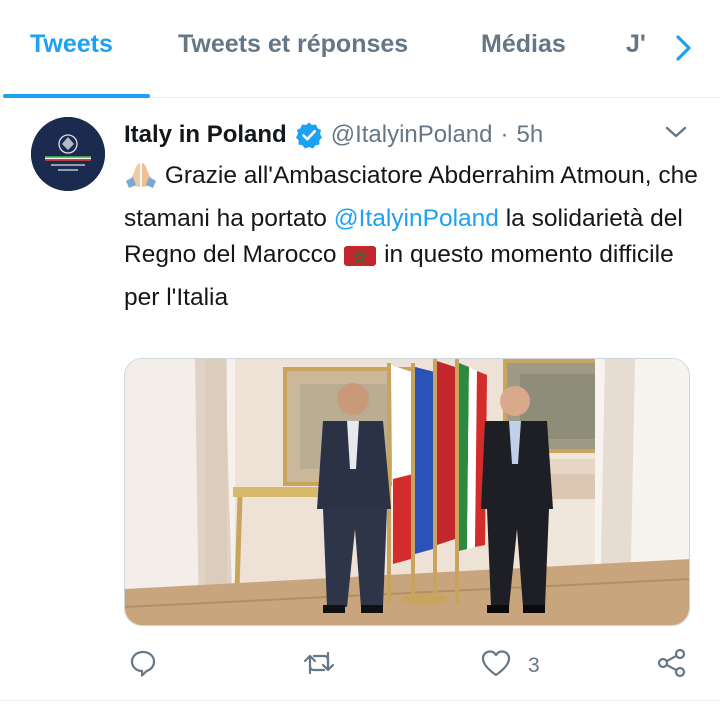 The image size is (720, 706). I want to click on tweet-time: 5h, so click(530, 135).